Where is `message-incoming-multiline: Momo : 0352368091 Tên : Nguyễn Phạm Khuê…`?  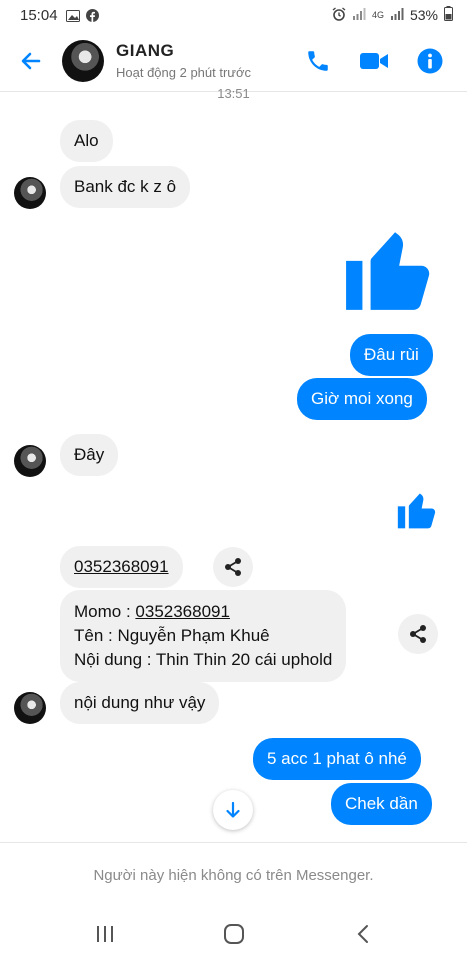
message-incoming-multiline: Momo : 0352368091 Tên : Nguyễn Phạm Khuê… is located at coordinates (203, 636).